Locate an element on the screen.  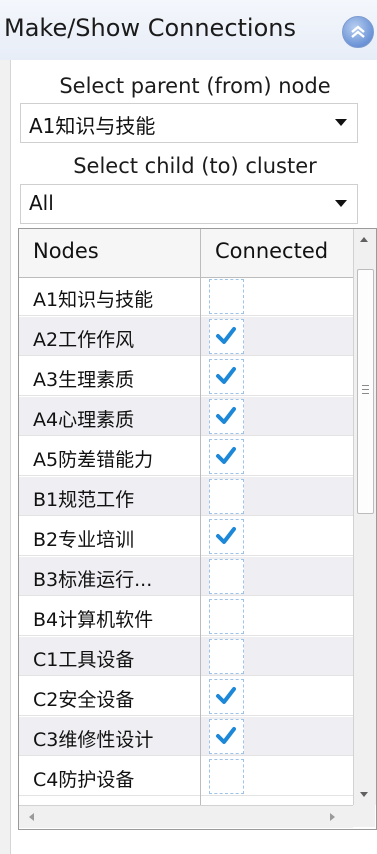
scroll-down-icon is located at coordinates (364, 794).